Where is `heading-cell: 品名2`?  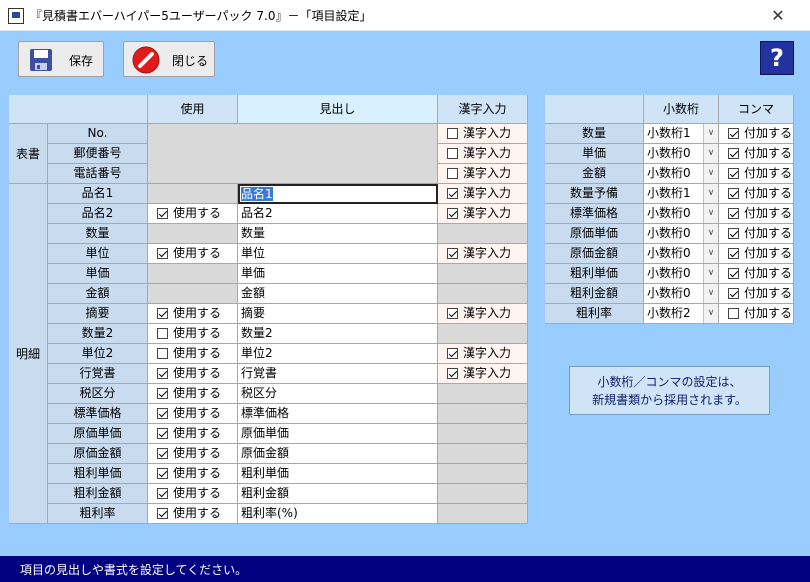
heading-cell: 品名2 is located at coordinates (338, 214).